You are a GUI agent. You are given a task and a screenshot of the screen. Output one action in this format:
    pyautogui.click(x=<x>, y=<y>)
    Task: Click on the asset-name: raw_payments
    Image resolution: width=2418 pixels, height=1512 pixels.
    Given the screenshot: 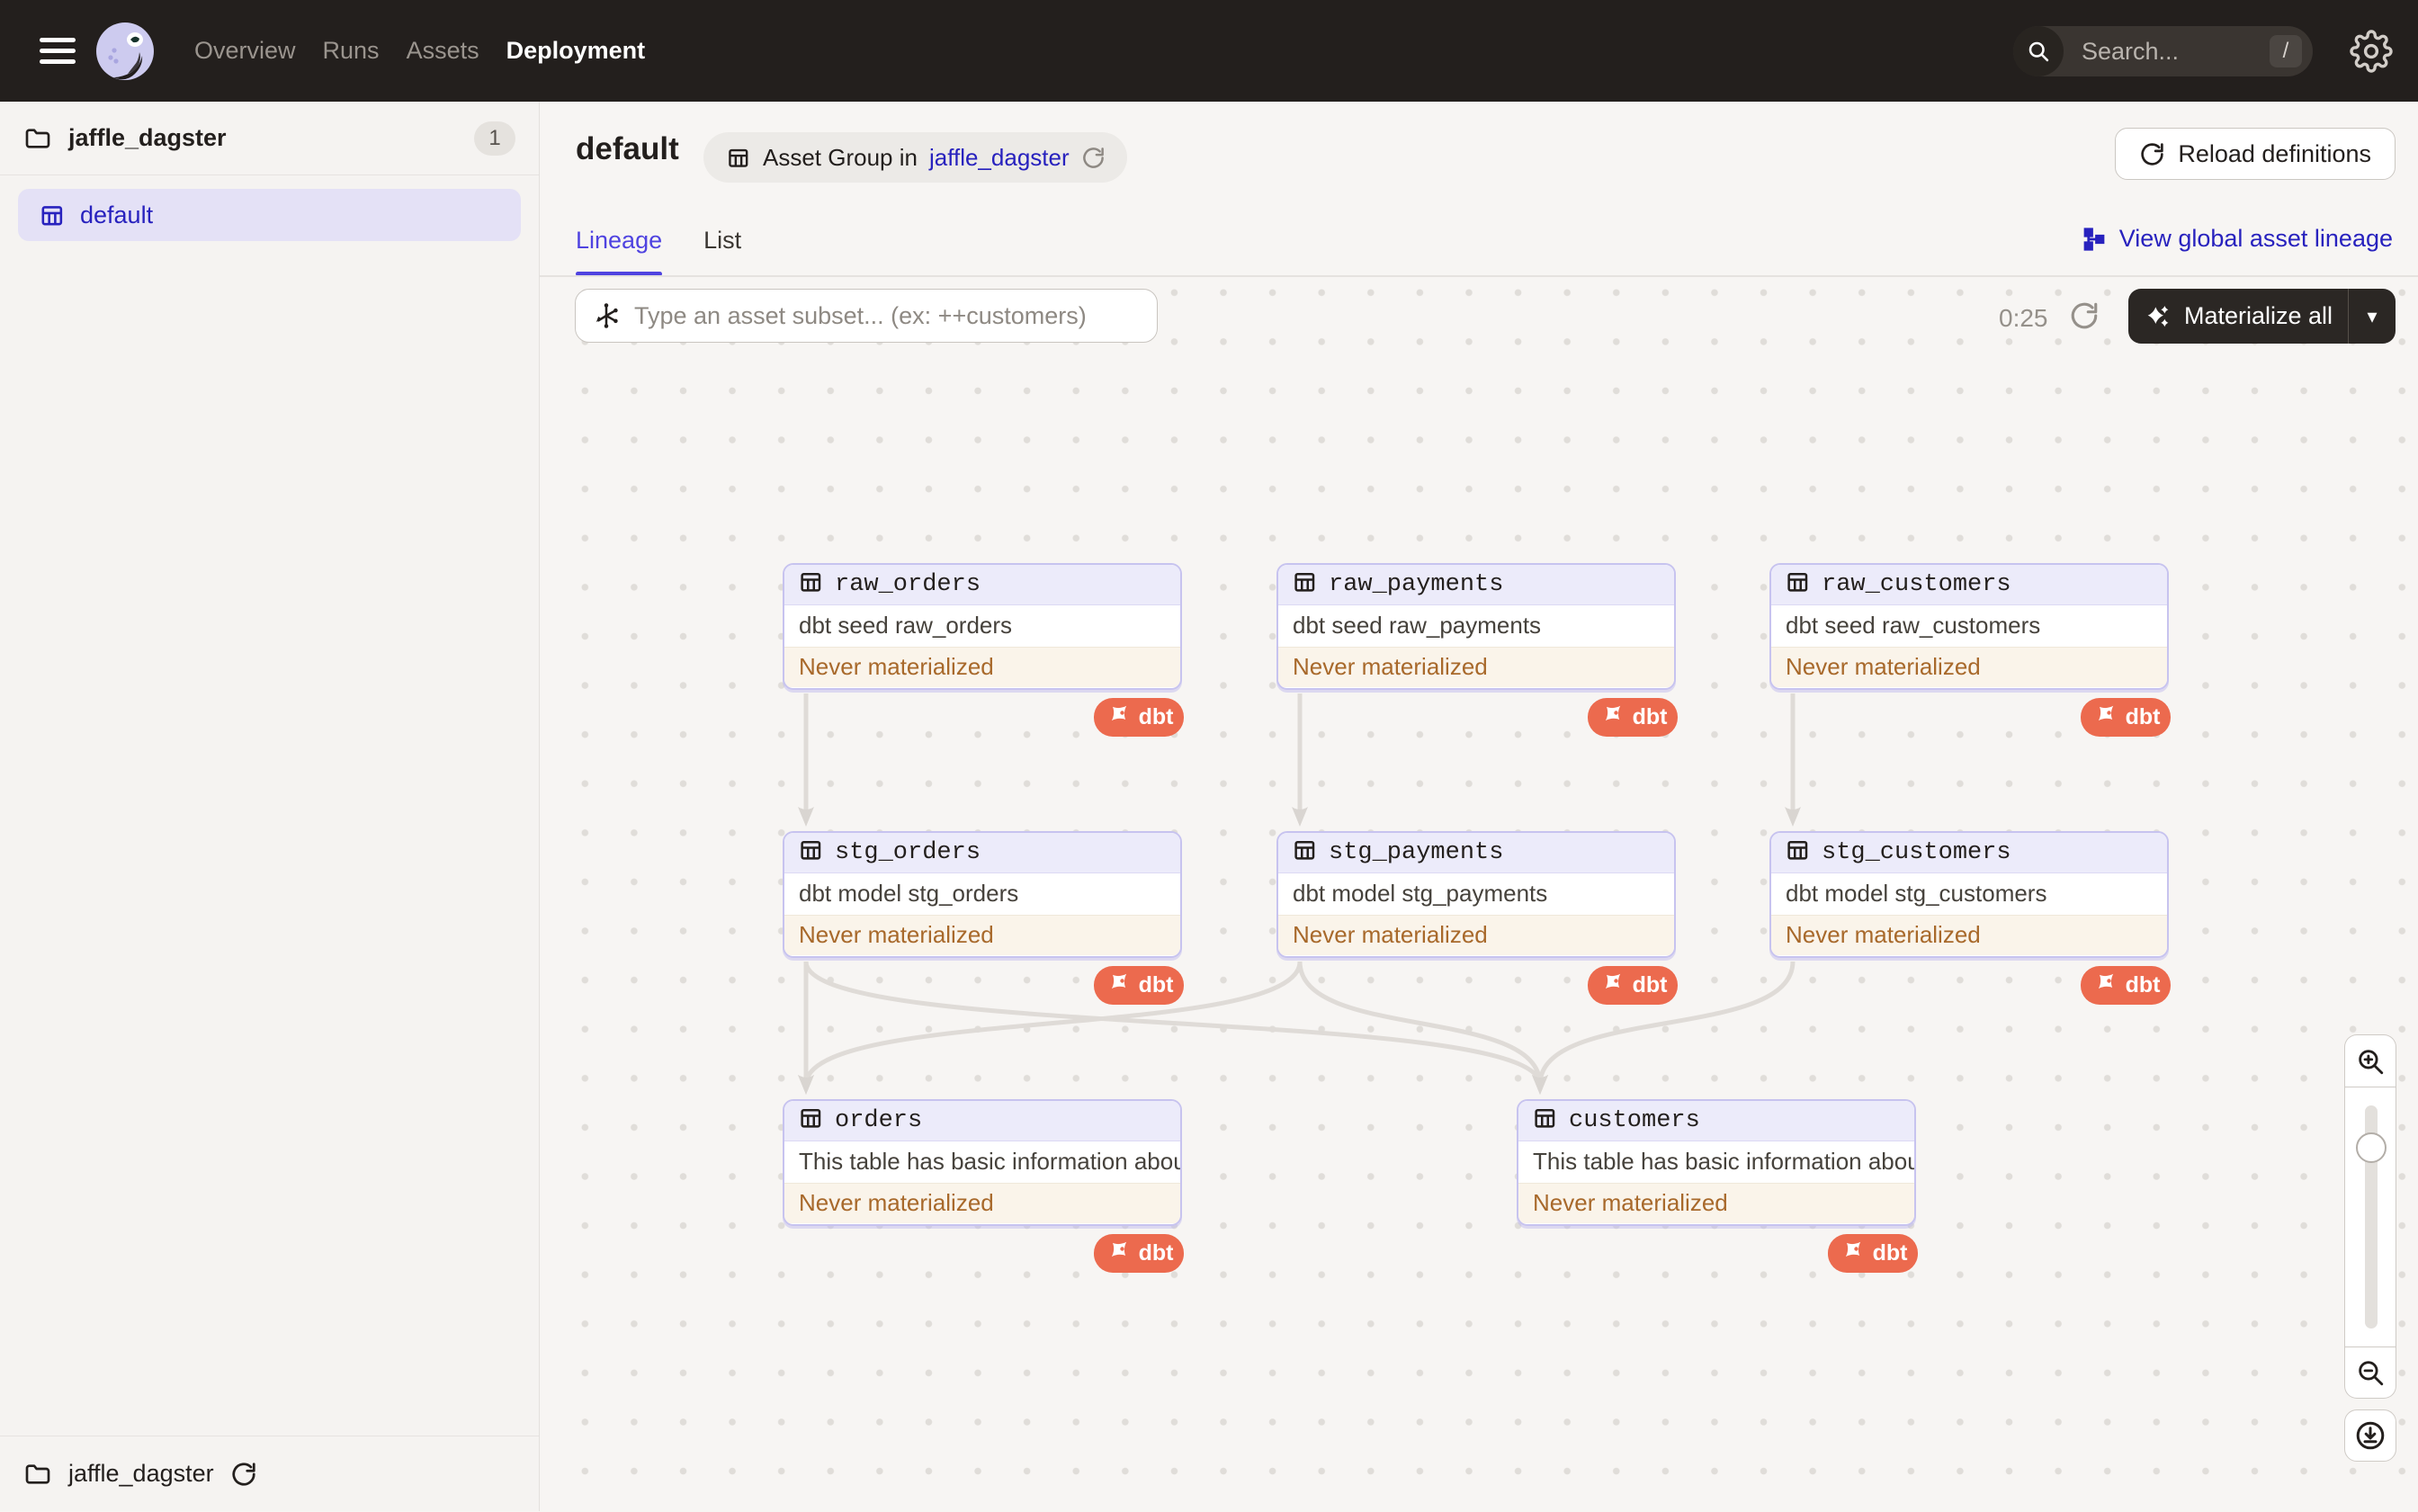 What is the action you would take?
    pyautogui.click(x=1416, y=584)
    